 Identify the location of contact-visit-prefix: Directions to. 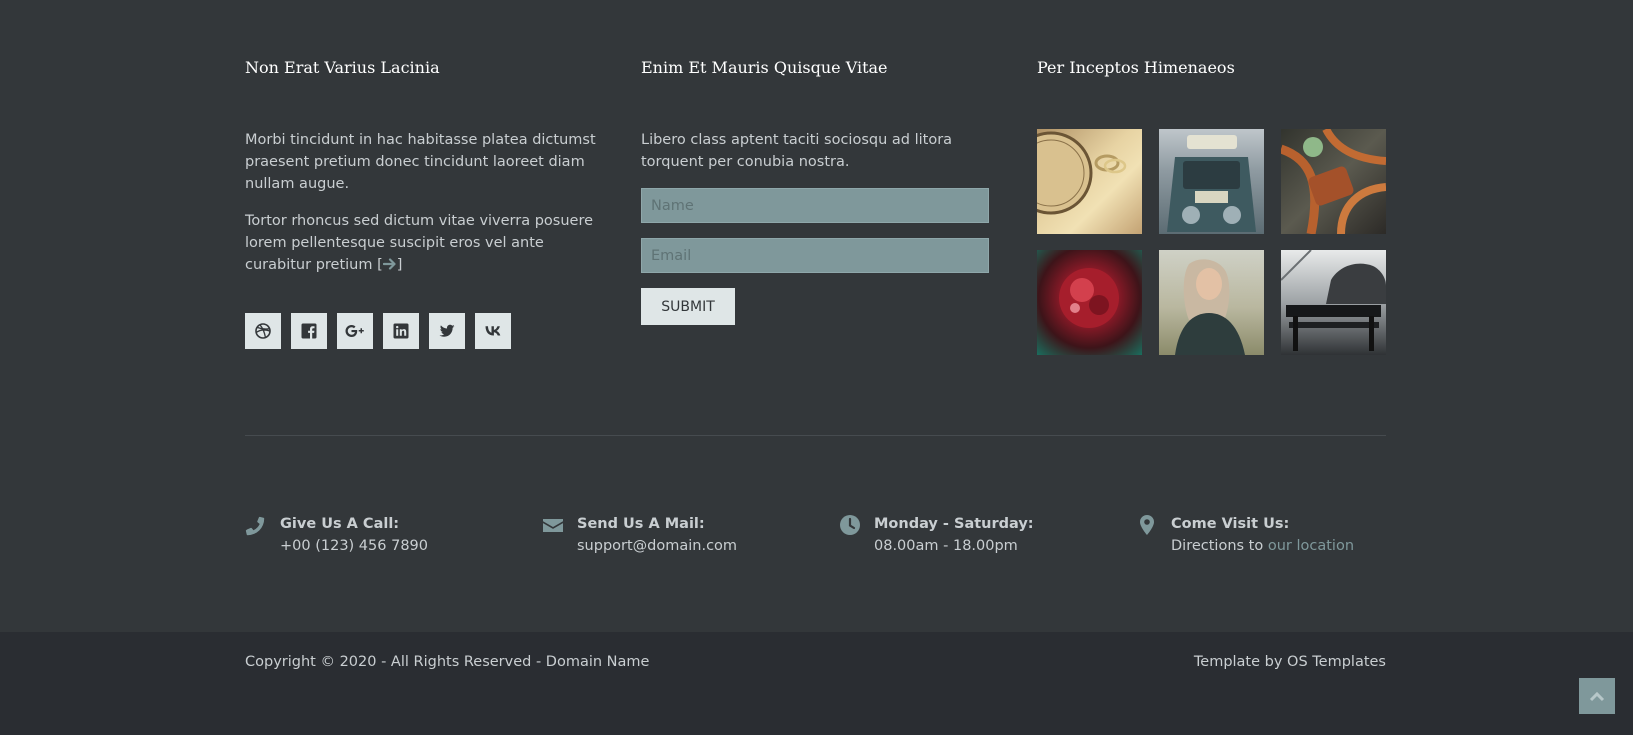
(1219, 546).